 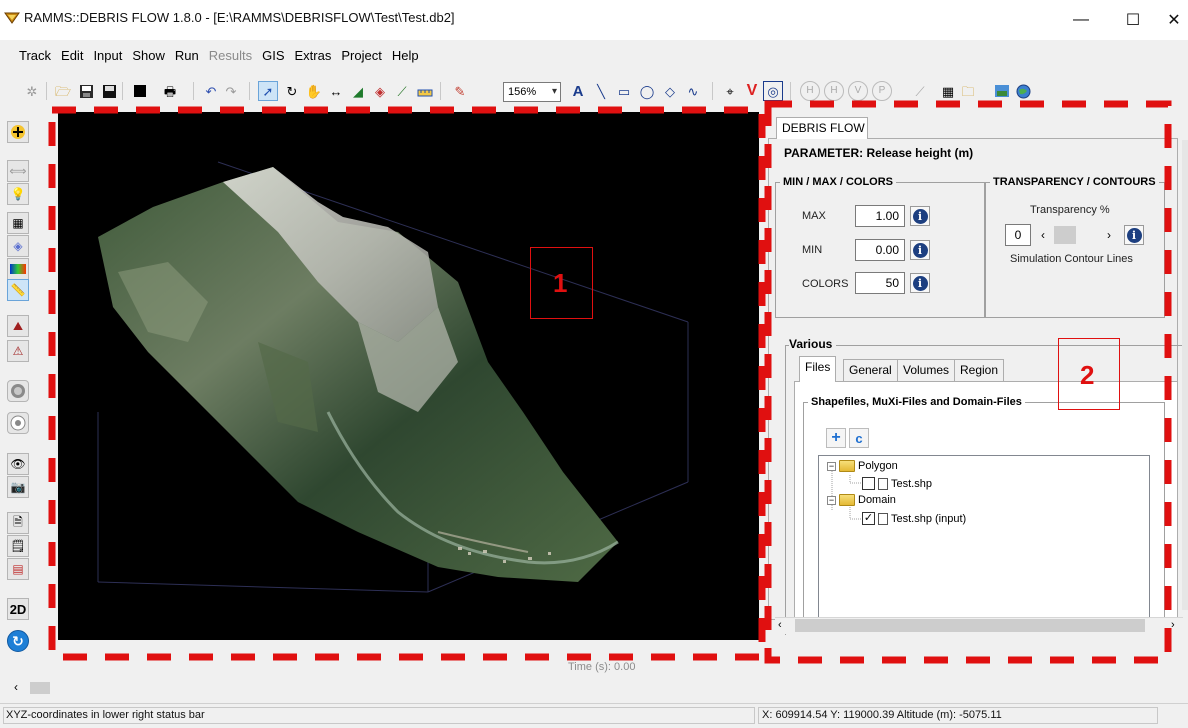 I want to click on undo-icon: ↶, so click(x=211, y=91).